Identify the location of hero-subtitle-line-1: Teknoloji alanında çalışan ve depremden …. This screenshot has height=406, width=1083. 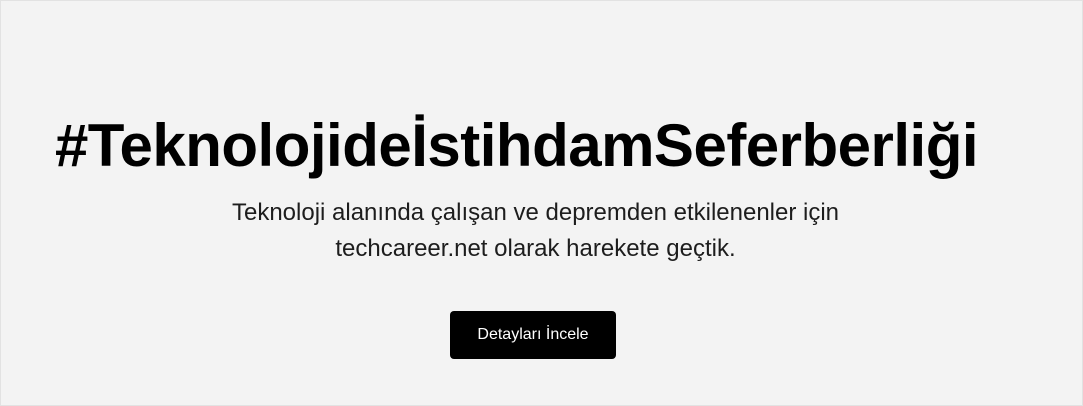
(535, 212).